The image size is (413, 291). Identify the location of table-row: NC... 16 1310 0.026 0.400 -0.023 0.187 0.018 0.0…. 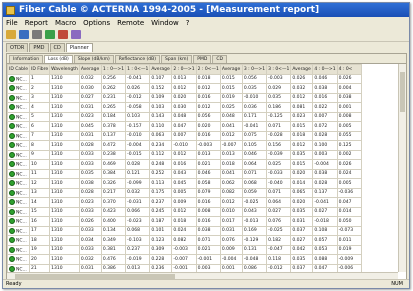
(184, 221).